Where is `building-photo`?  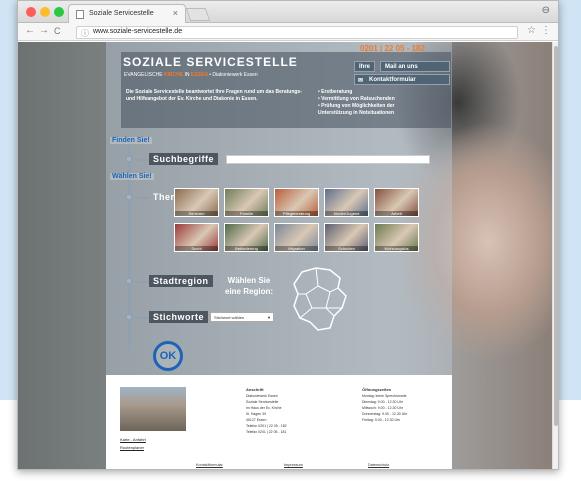
building-photo is located at coordinates (153, 409).